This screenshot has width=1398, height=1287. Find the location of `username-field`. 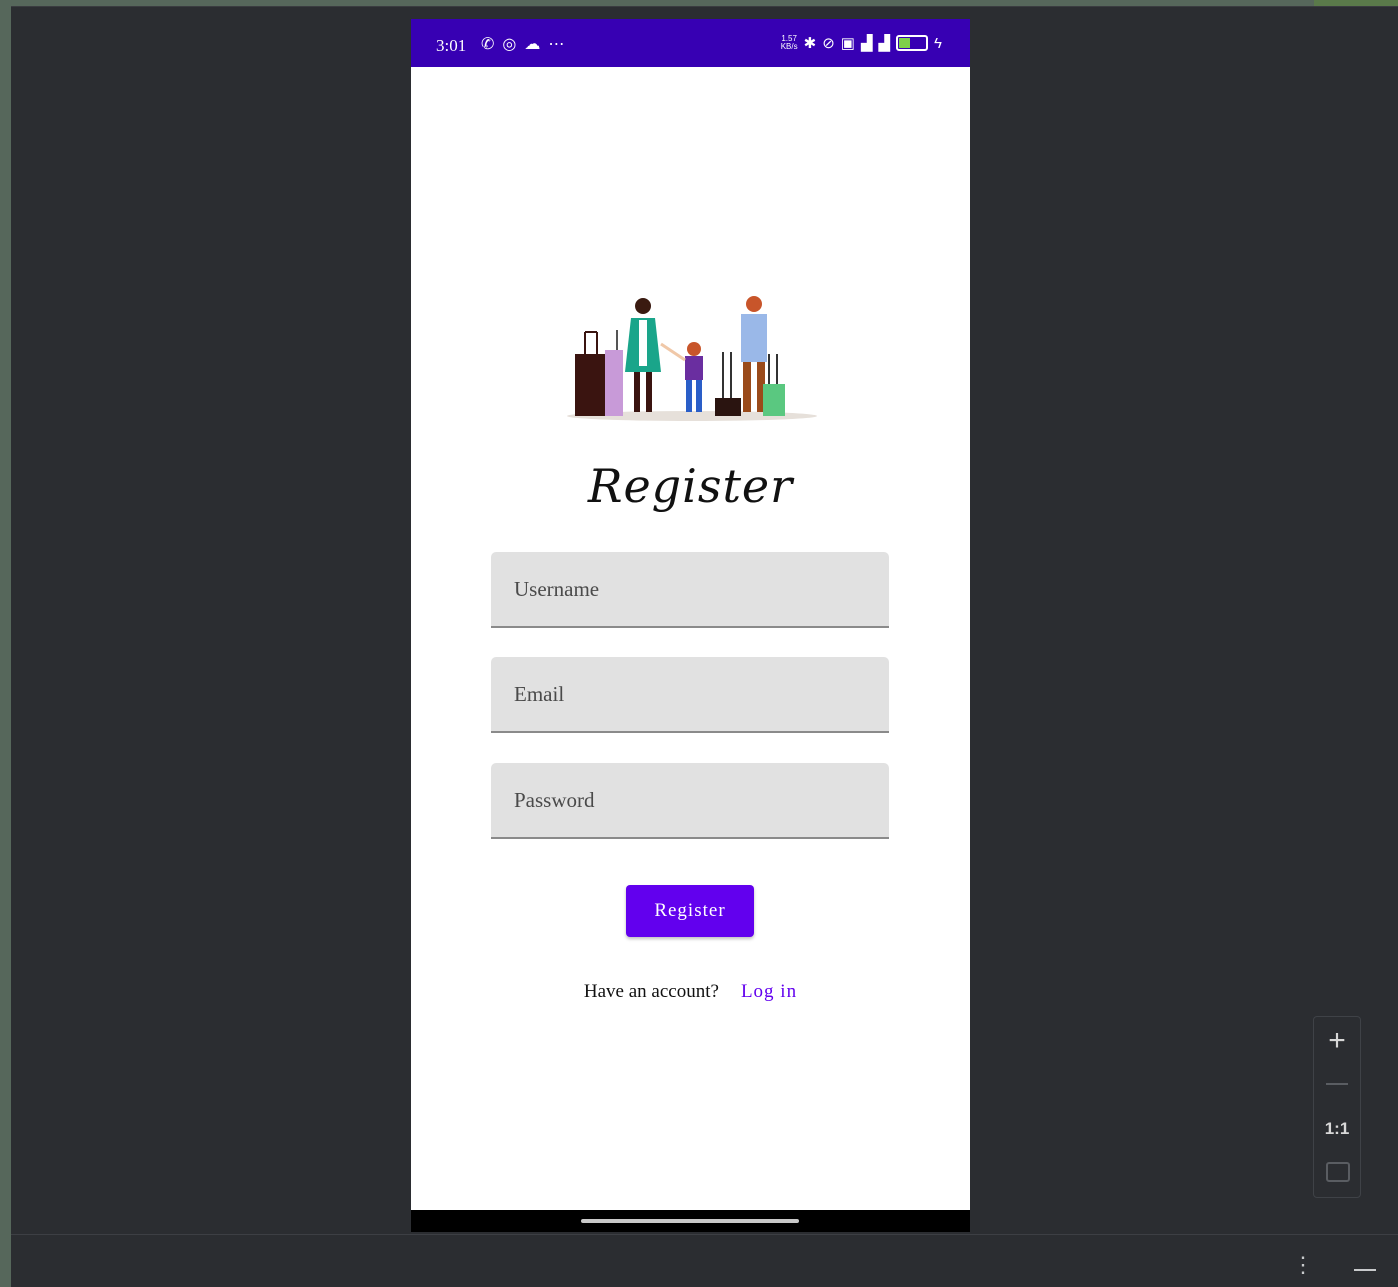

username-field is located at coordinates (690, 590).